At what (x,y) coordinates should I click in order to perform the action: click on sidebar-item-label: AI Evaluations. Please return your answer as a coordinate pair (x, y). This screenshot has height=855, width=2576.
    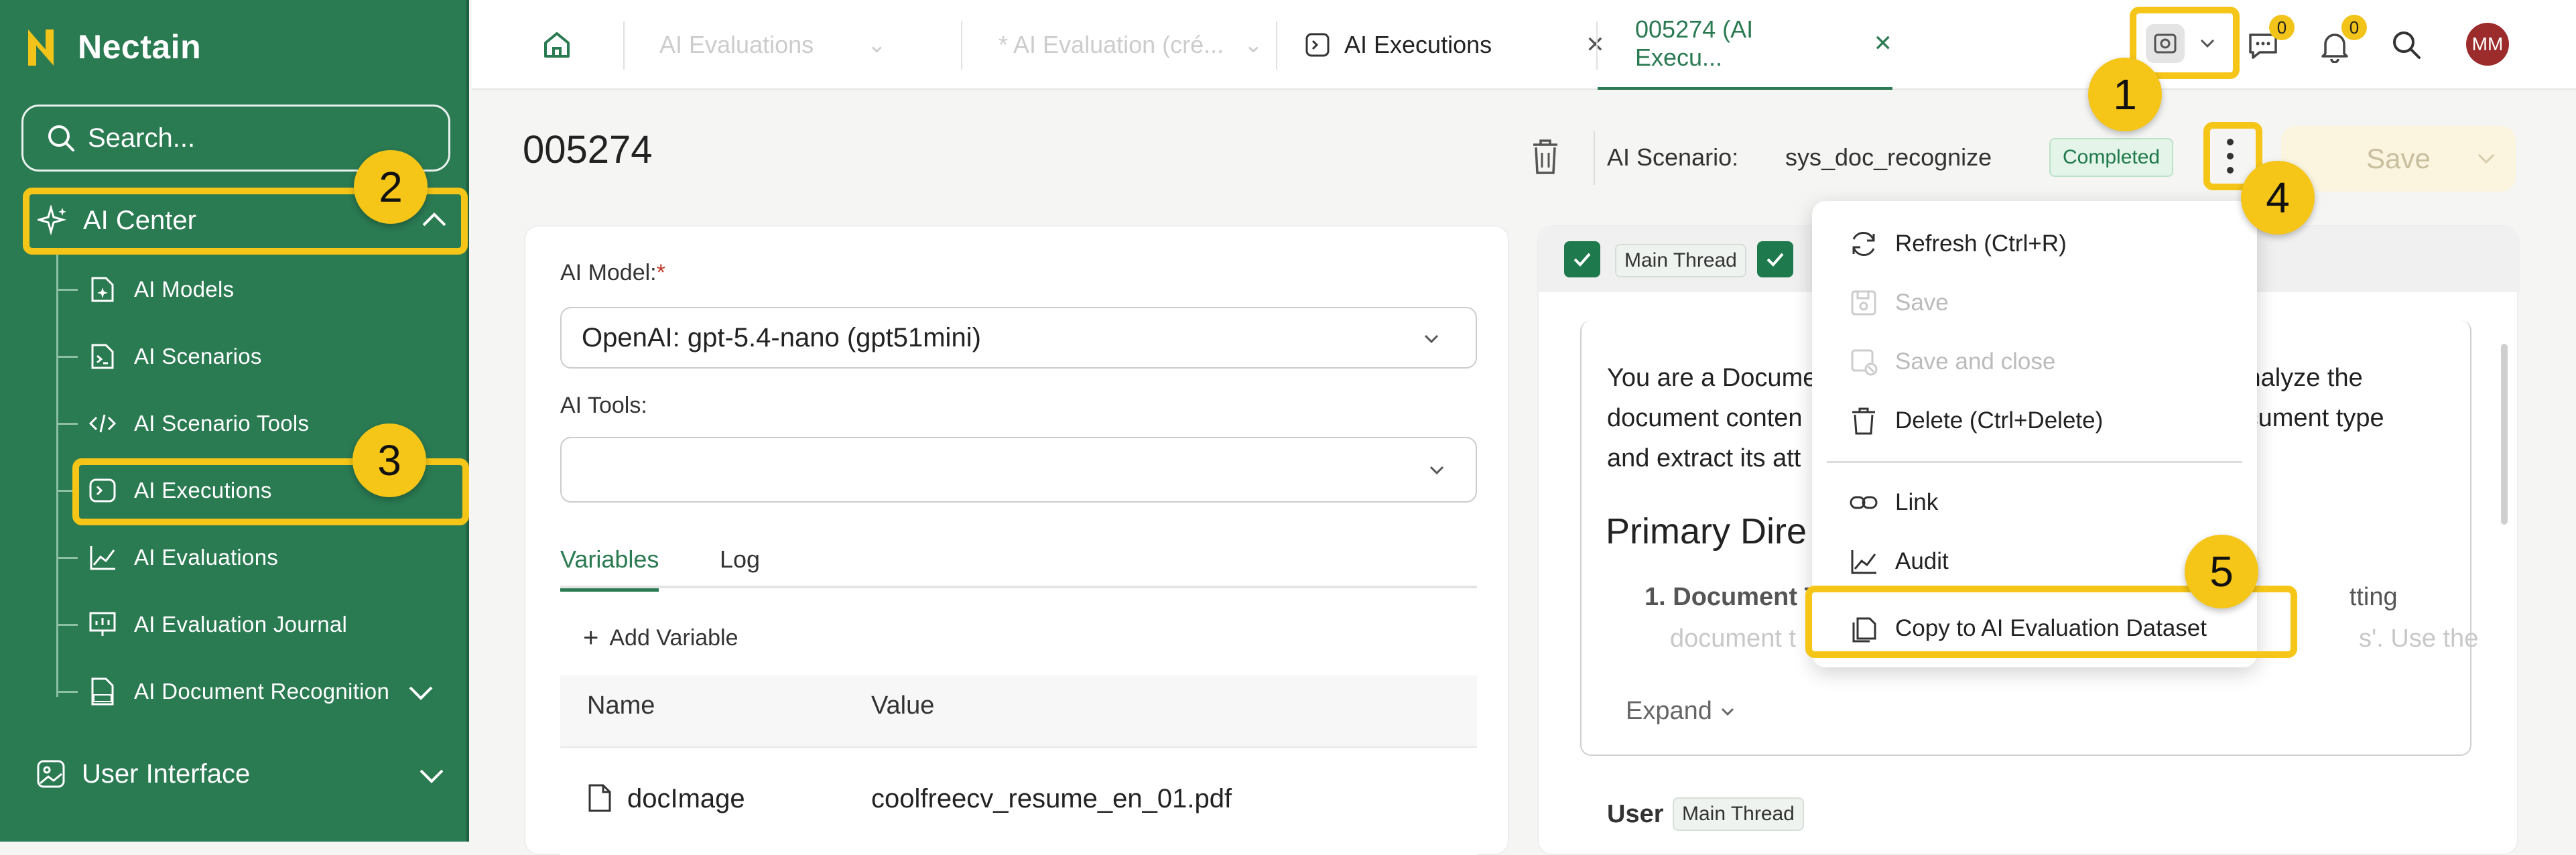
    Looking at the image, I should click on (206, 557).